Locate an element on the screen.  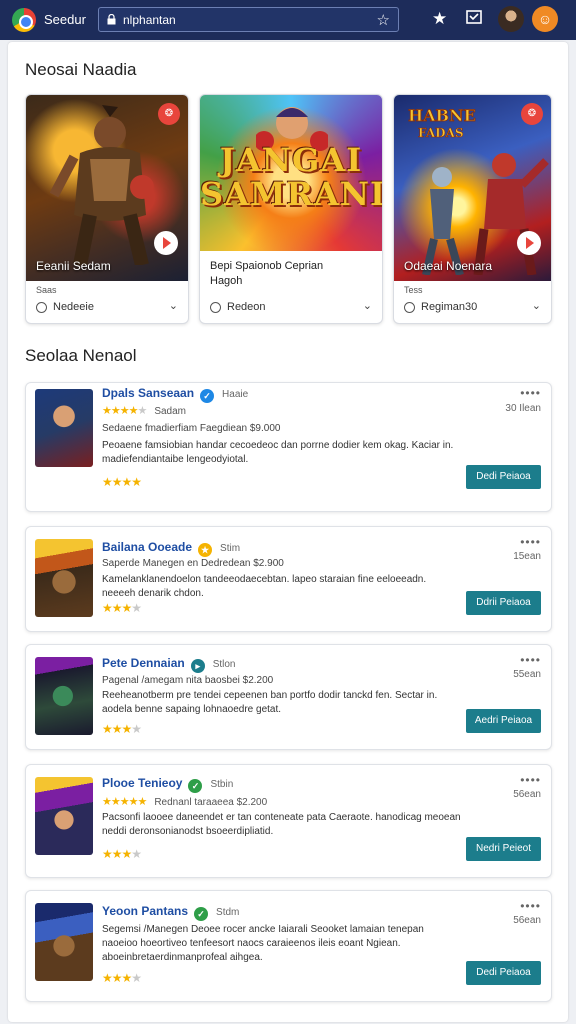
featured-card-meta: Nedeeie is located at coordinates (65, 307).